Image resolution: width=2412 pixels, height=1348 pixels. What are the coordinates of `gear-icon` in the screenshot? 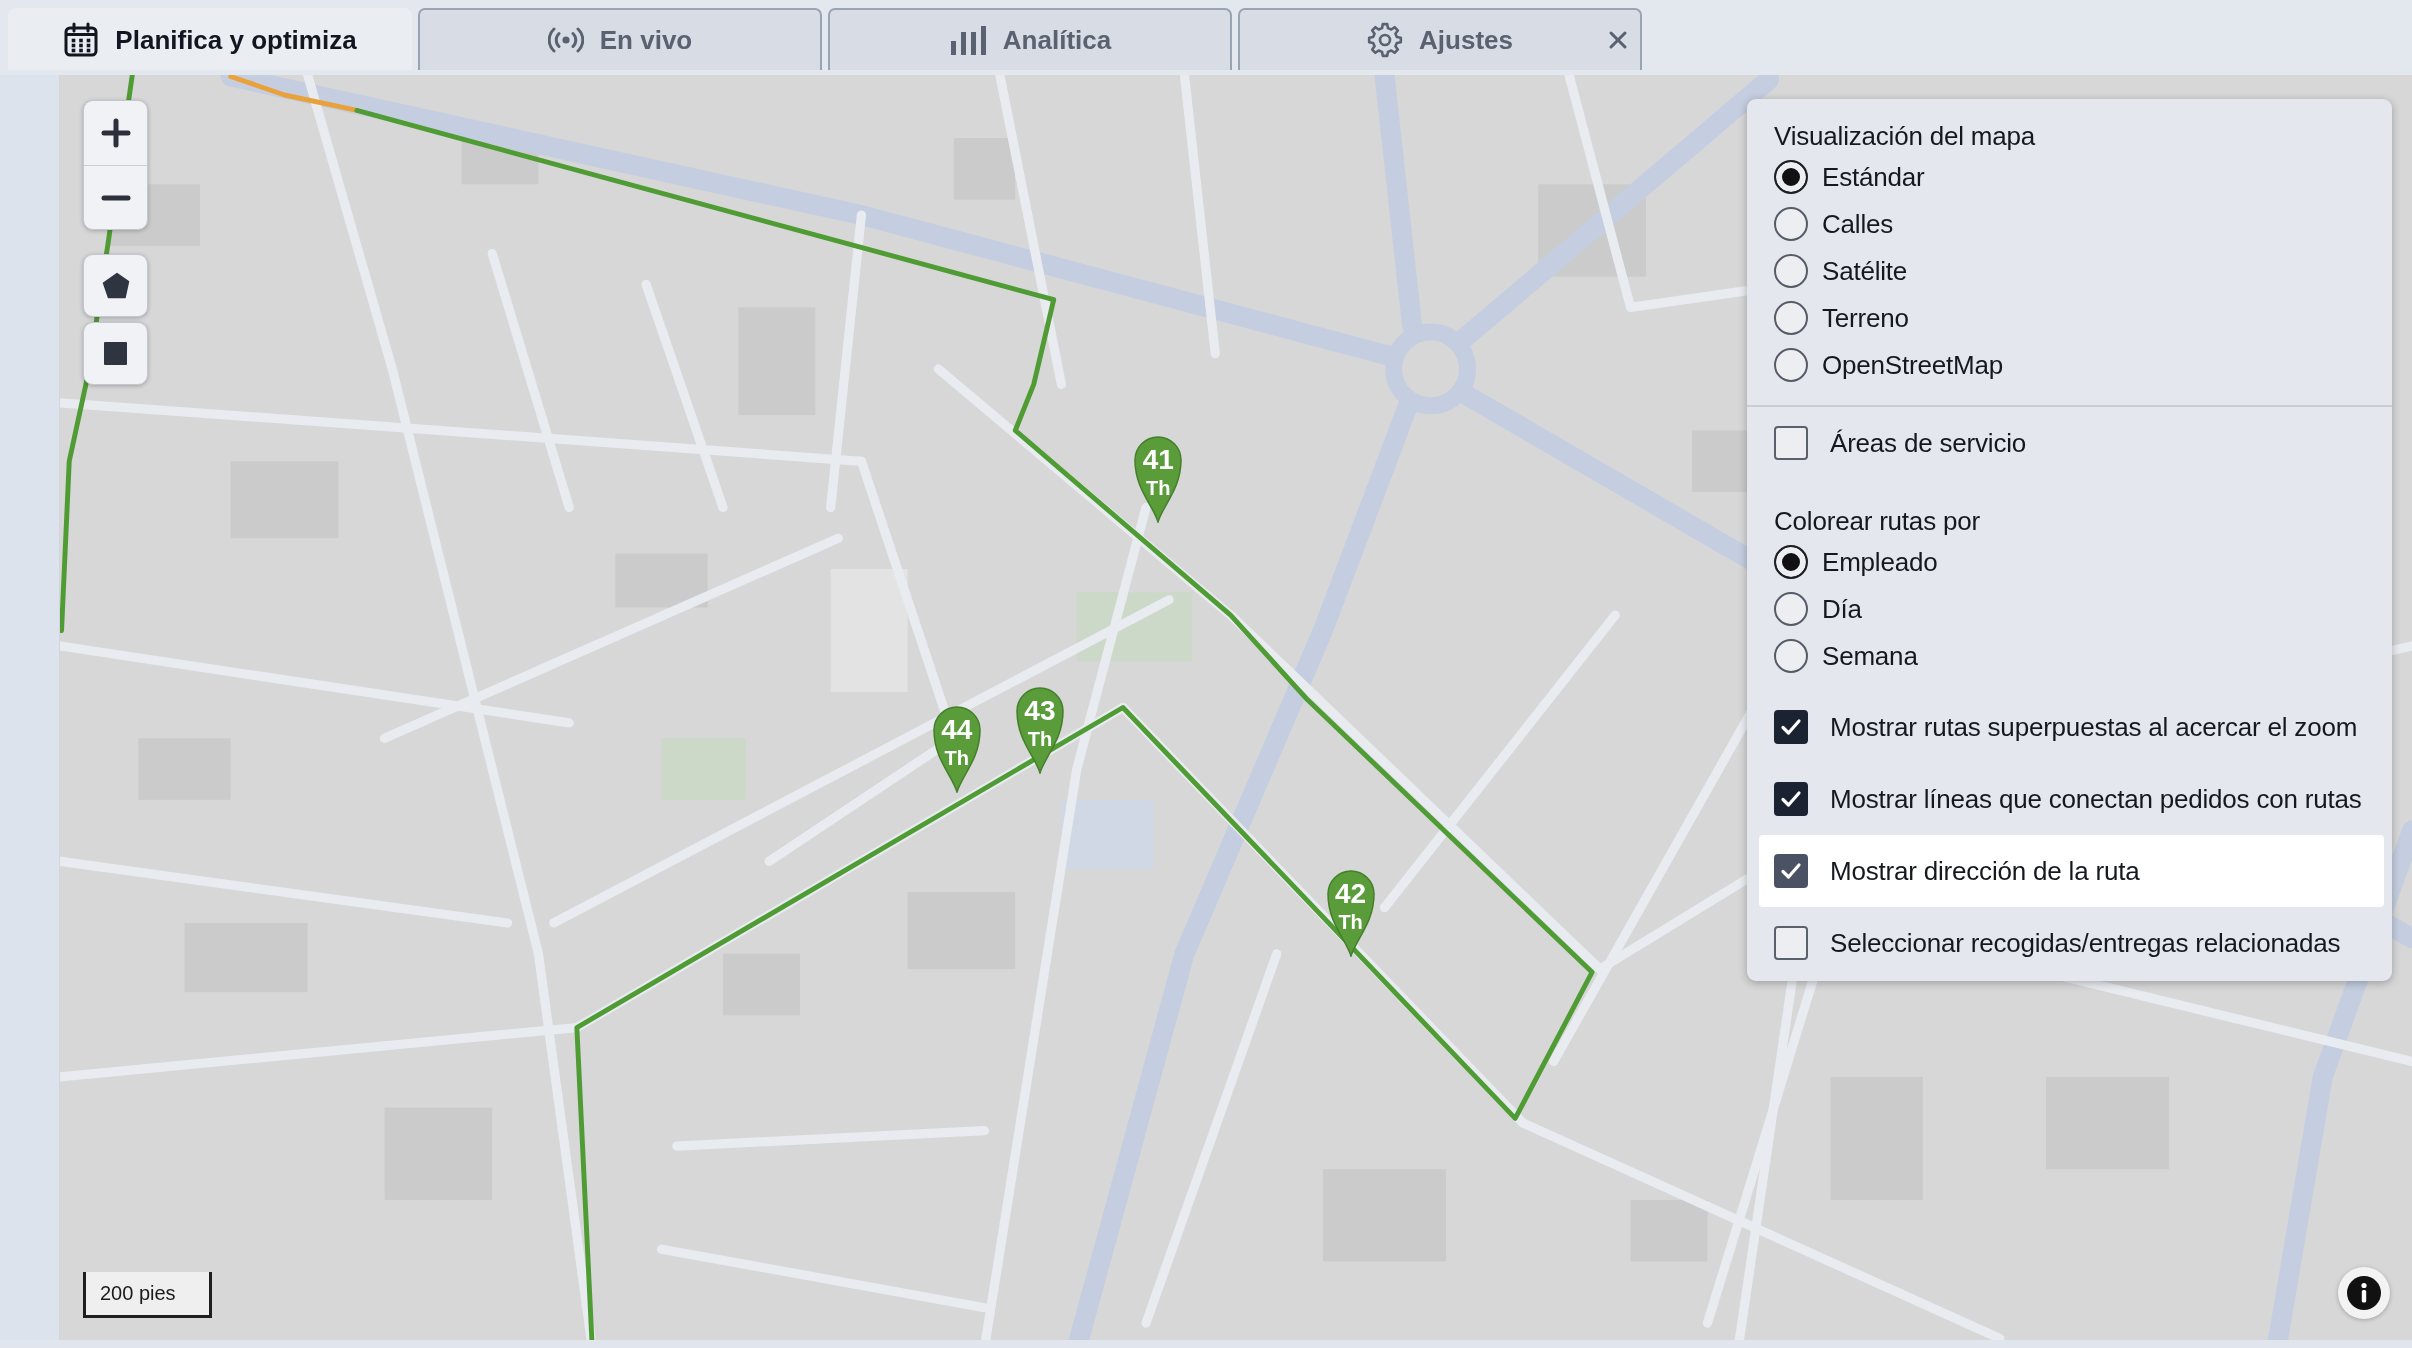 It's located at (1385, 40).